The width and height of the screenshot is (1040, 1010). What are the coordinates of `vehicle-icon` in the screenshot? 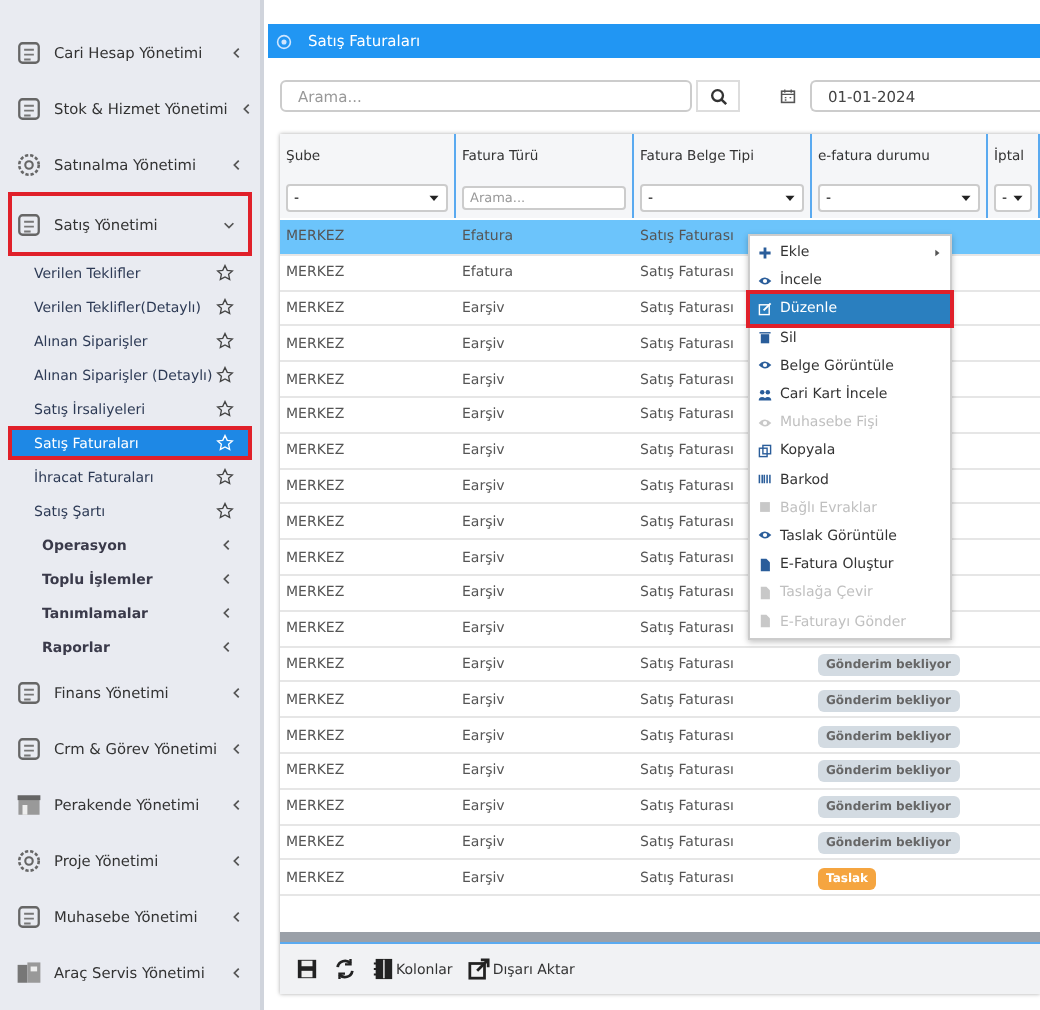 It's located at (29, 972).